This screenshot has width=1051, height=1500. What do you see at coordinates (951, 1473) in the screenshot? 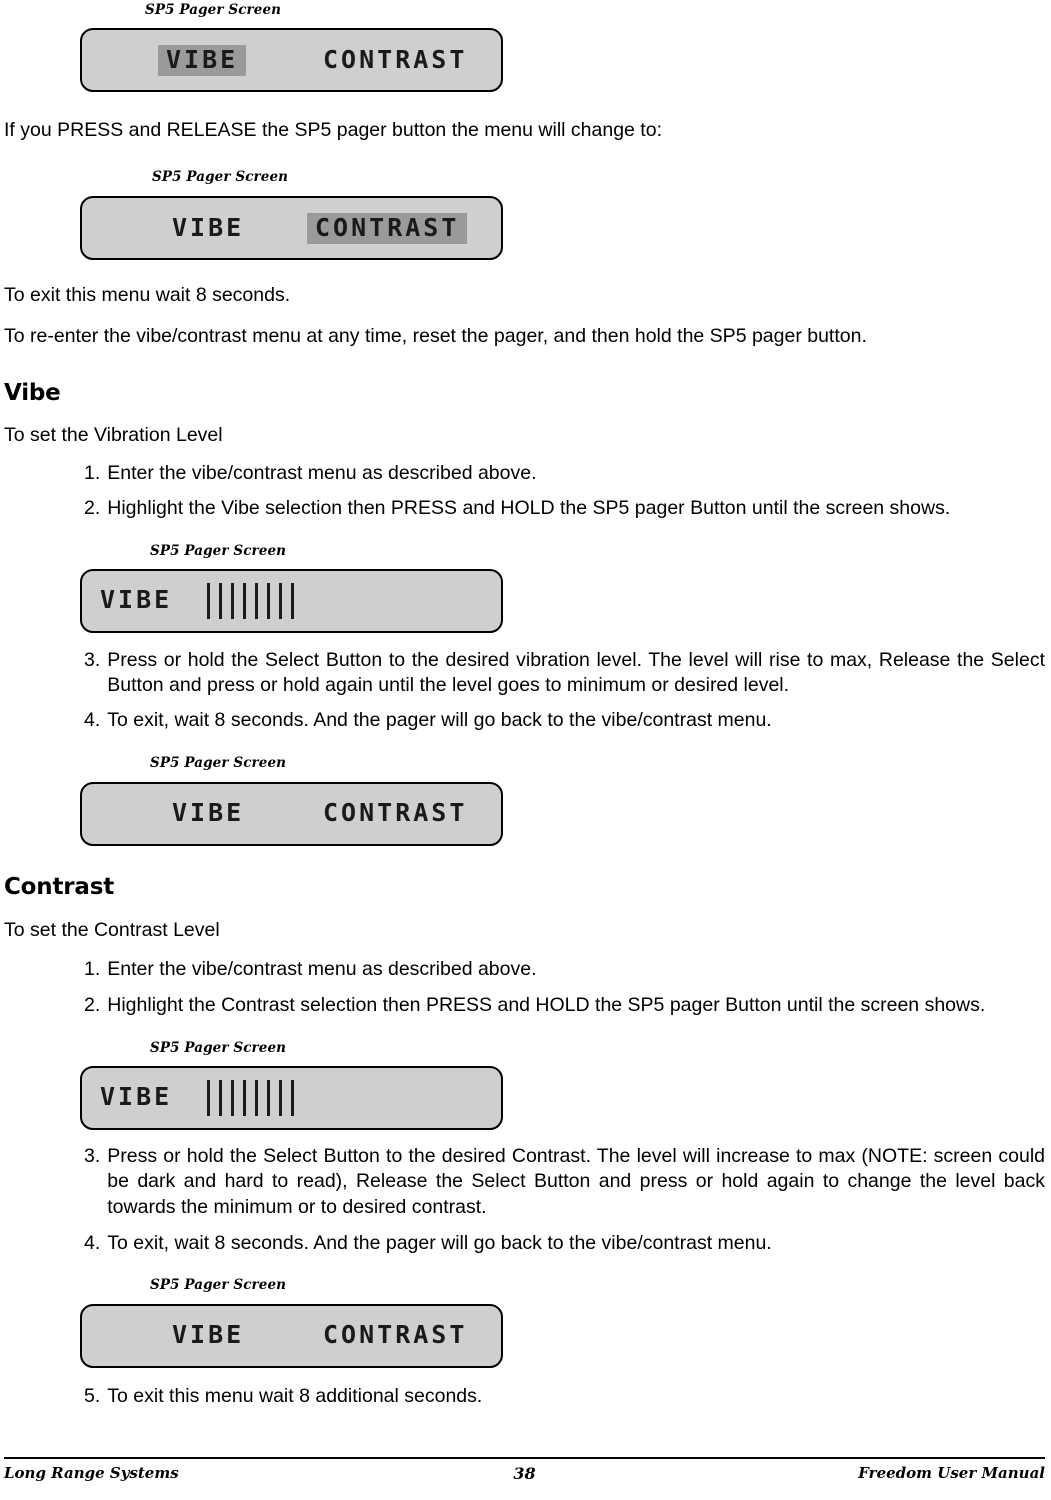
I see `footer-manual-title: Freedom User Manual` at bounding box center [951, 1473].